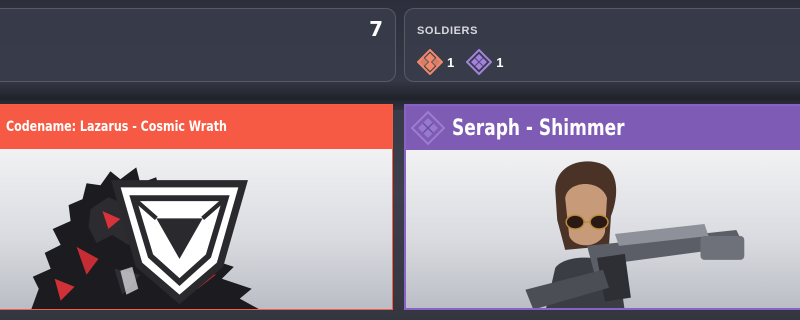 This screenshot has height=320, width=800. I want to click on orange-diamond-rank-icon, so click(430, 62).